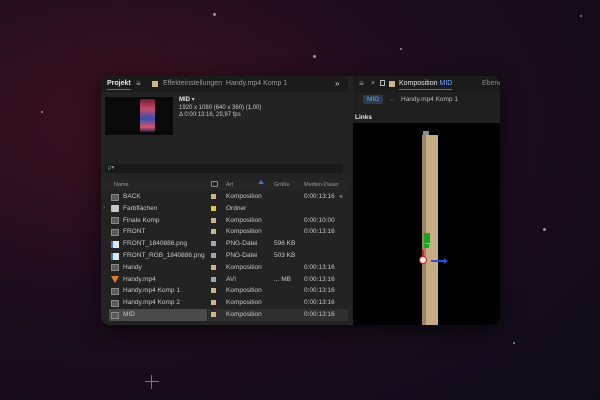  What do you see at coordinates (115, 209) in the screenshot?
I see `folder-icon` at bounding box center [115, 209].